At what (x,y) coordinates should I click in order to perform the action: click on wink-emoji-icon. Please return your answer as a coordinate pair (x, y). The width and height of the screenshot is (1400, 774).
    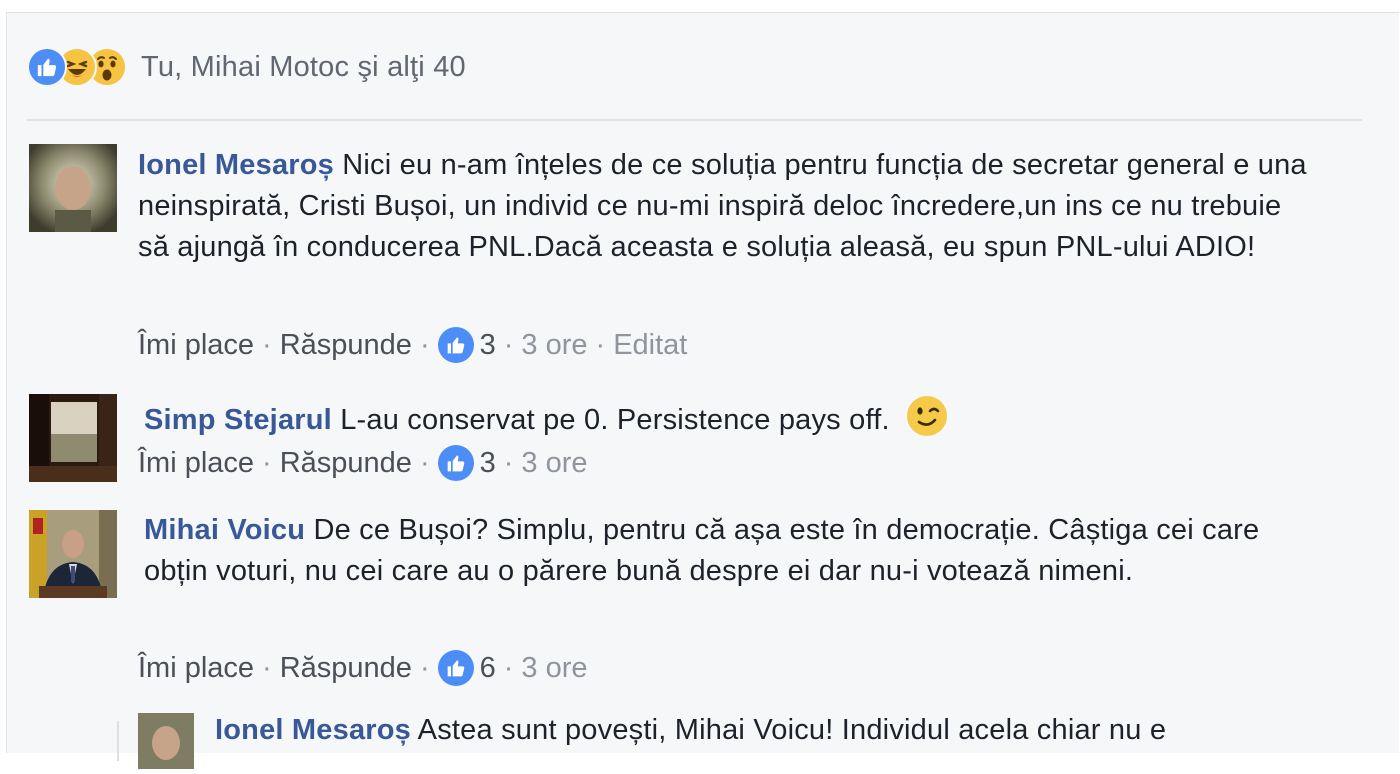
    Looking at the image, I should click on (927, 422).